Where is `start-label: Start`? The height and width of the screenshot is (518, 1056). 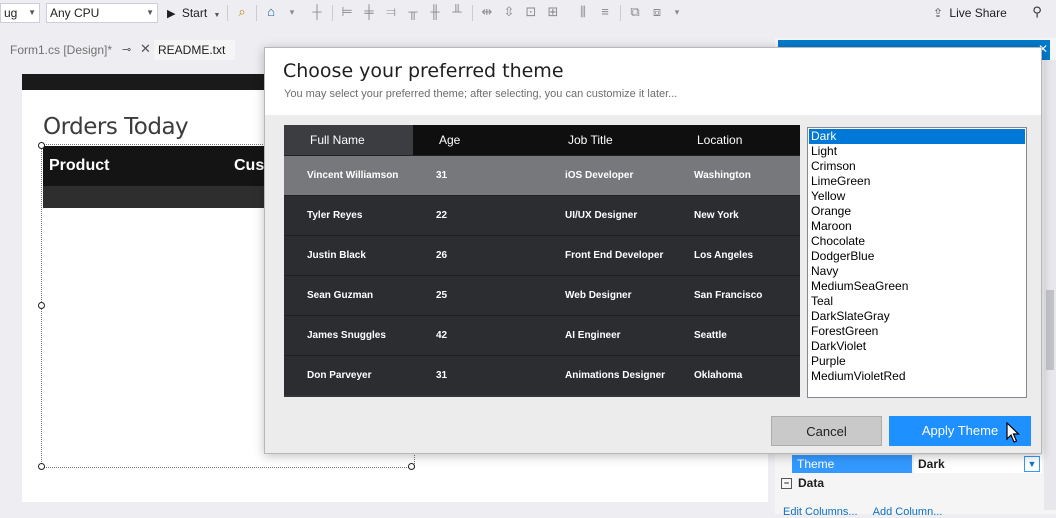
start-label: Start is located at coordinates (194, 13).